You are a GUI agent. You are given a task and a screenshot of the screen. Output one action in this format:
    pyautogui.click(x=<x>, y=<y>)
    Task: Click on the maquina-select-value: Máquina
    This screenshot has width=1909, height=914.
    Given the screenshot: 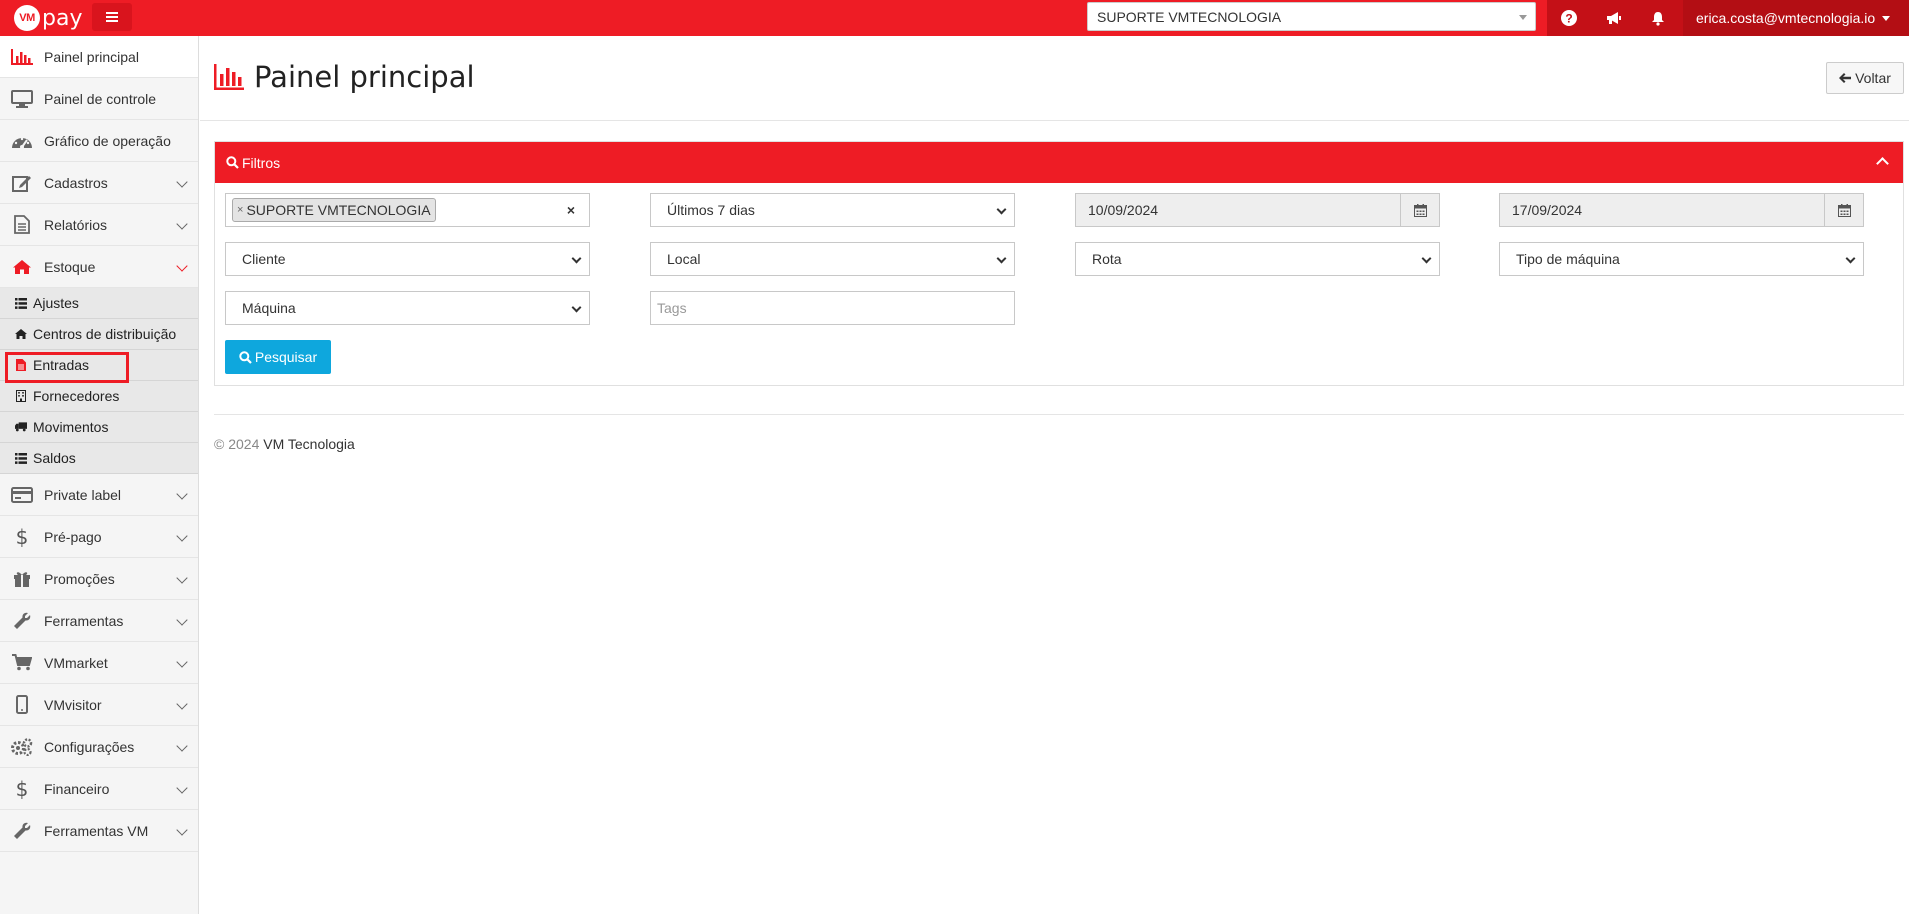 What is the action you would take?
    pyautogui.click(x=269, y=308)
    